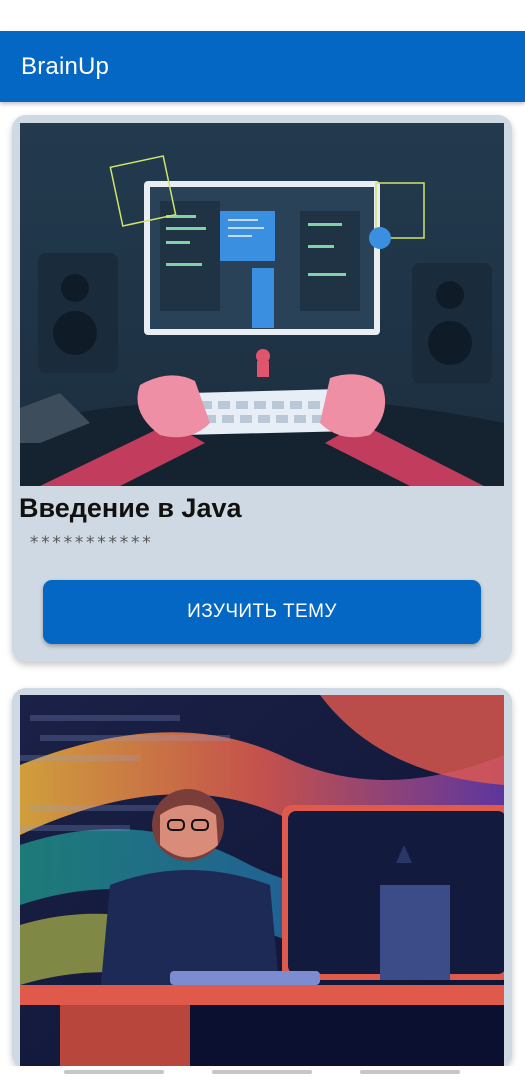  What do you see at coordinates (410, 1072) in the screenshot?
I see `nav-handle-right` at bounding box center [410, 1072].